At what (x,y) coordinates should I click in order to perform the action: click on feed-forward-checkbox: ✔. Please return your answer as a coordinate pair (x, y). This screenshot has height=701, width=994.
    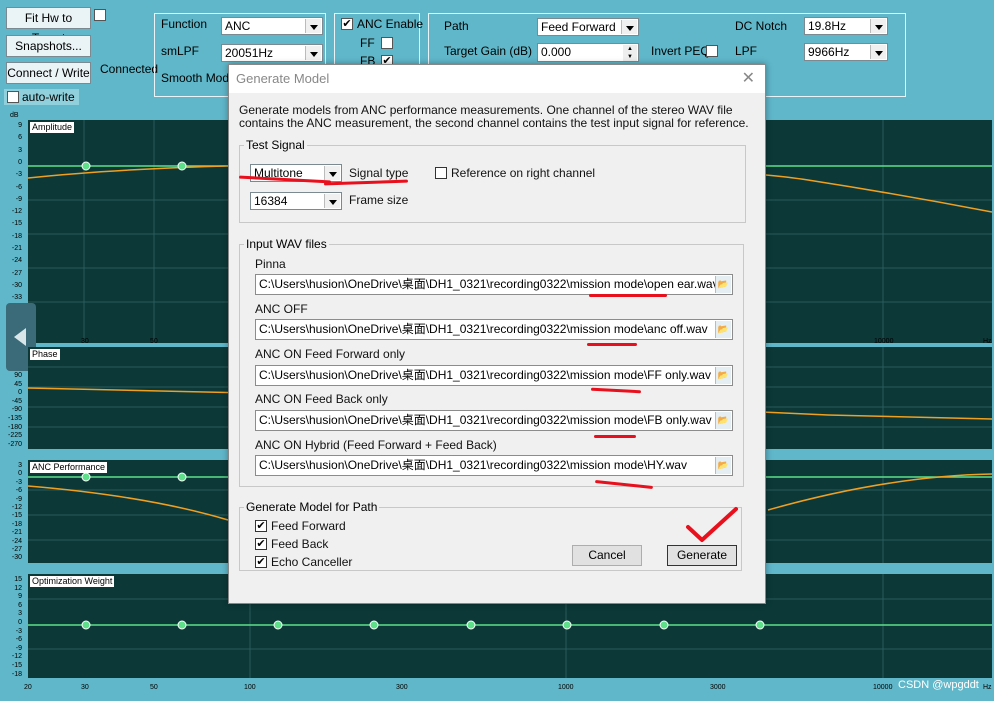
    Looking at the image, I should click on (261, 526).